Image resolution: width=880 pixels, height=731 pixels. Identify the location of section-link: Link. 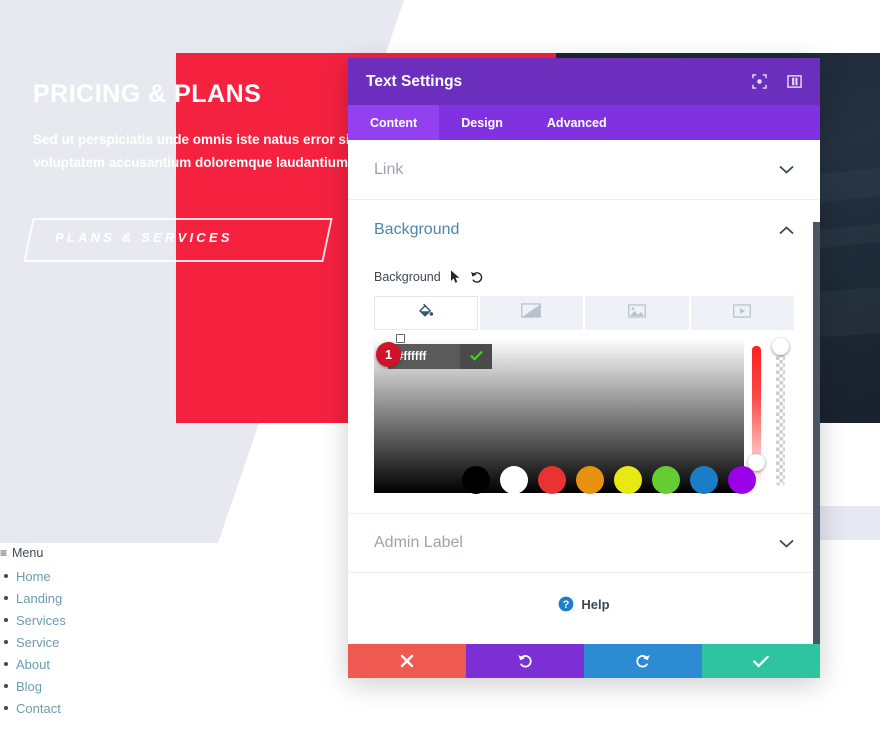
(584, 170).